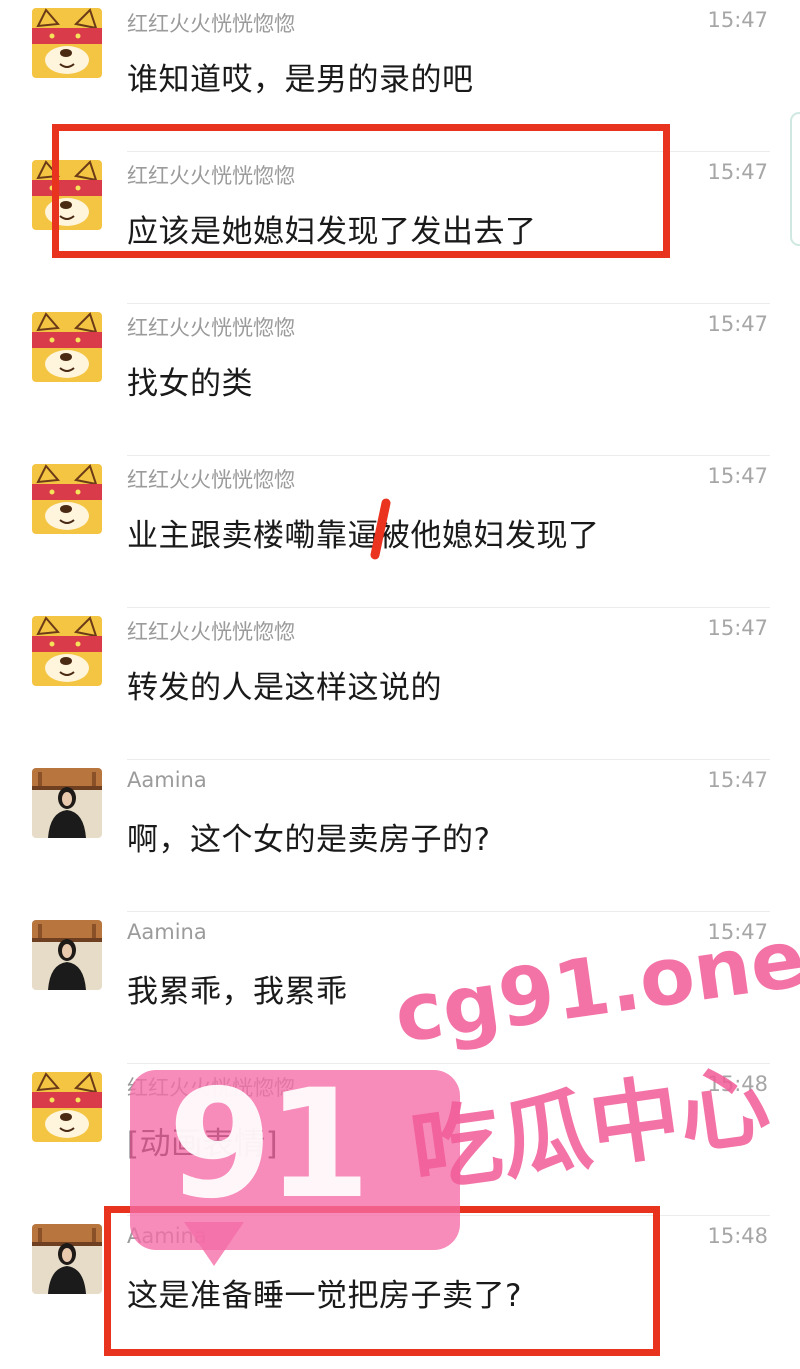  What do you see at coordinates (237, 992) in the screenshot?
I see `message-text: 我累乖，我累乖` at bounding box center [237, 992].